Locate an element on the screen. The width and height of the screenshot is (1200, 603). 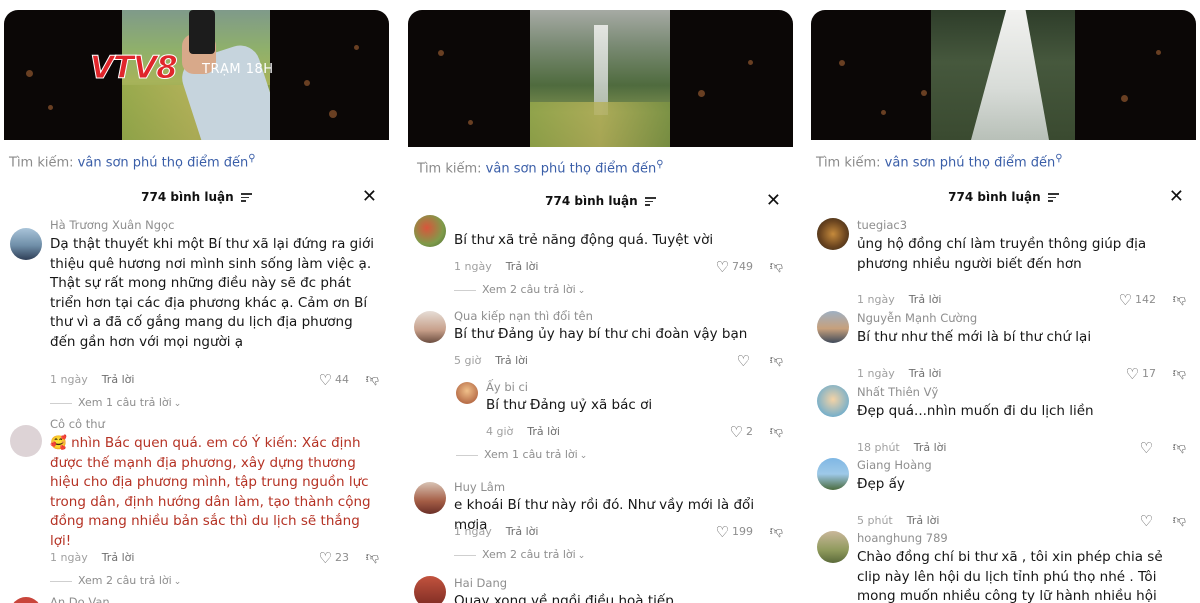
comment-username: Huy Lâm is located at coordinates (479, 487).